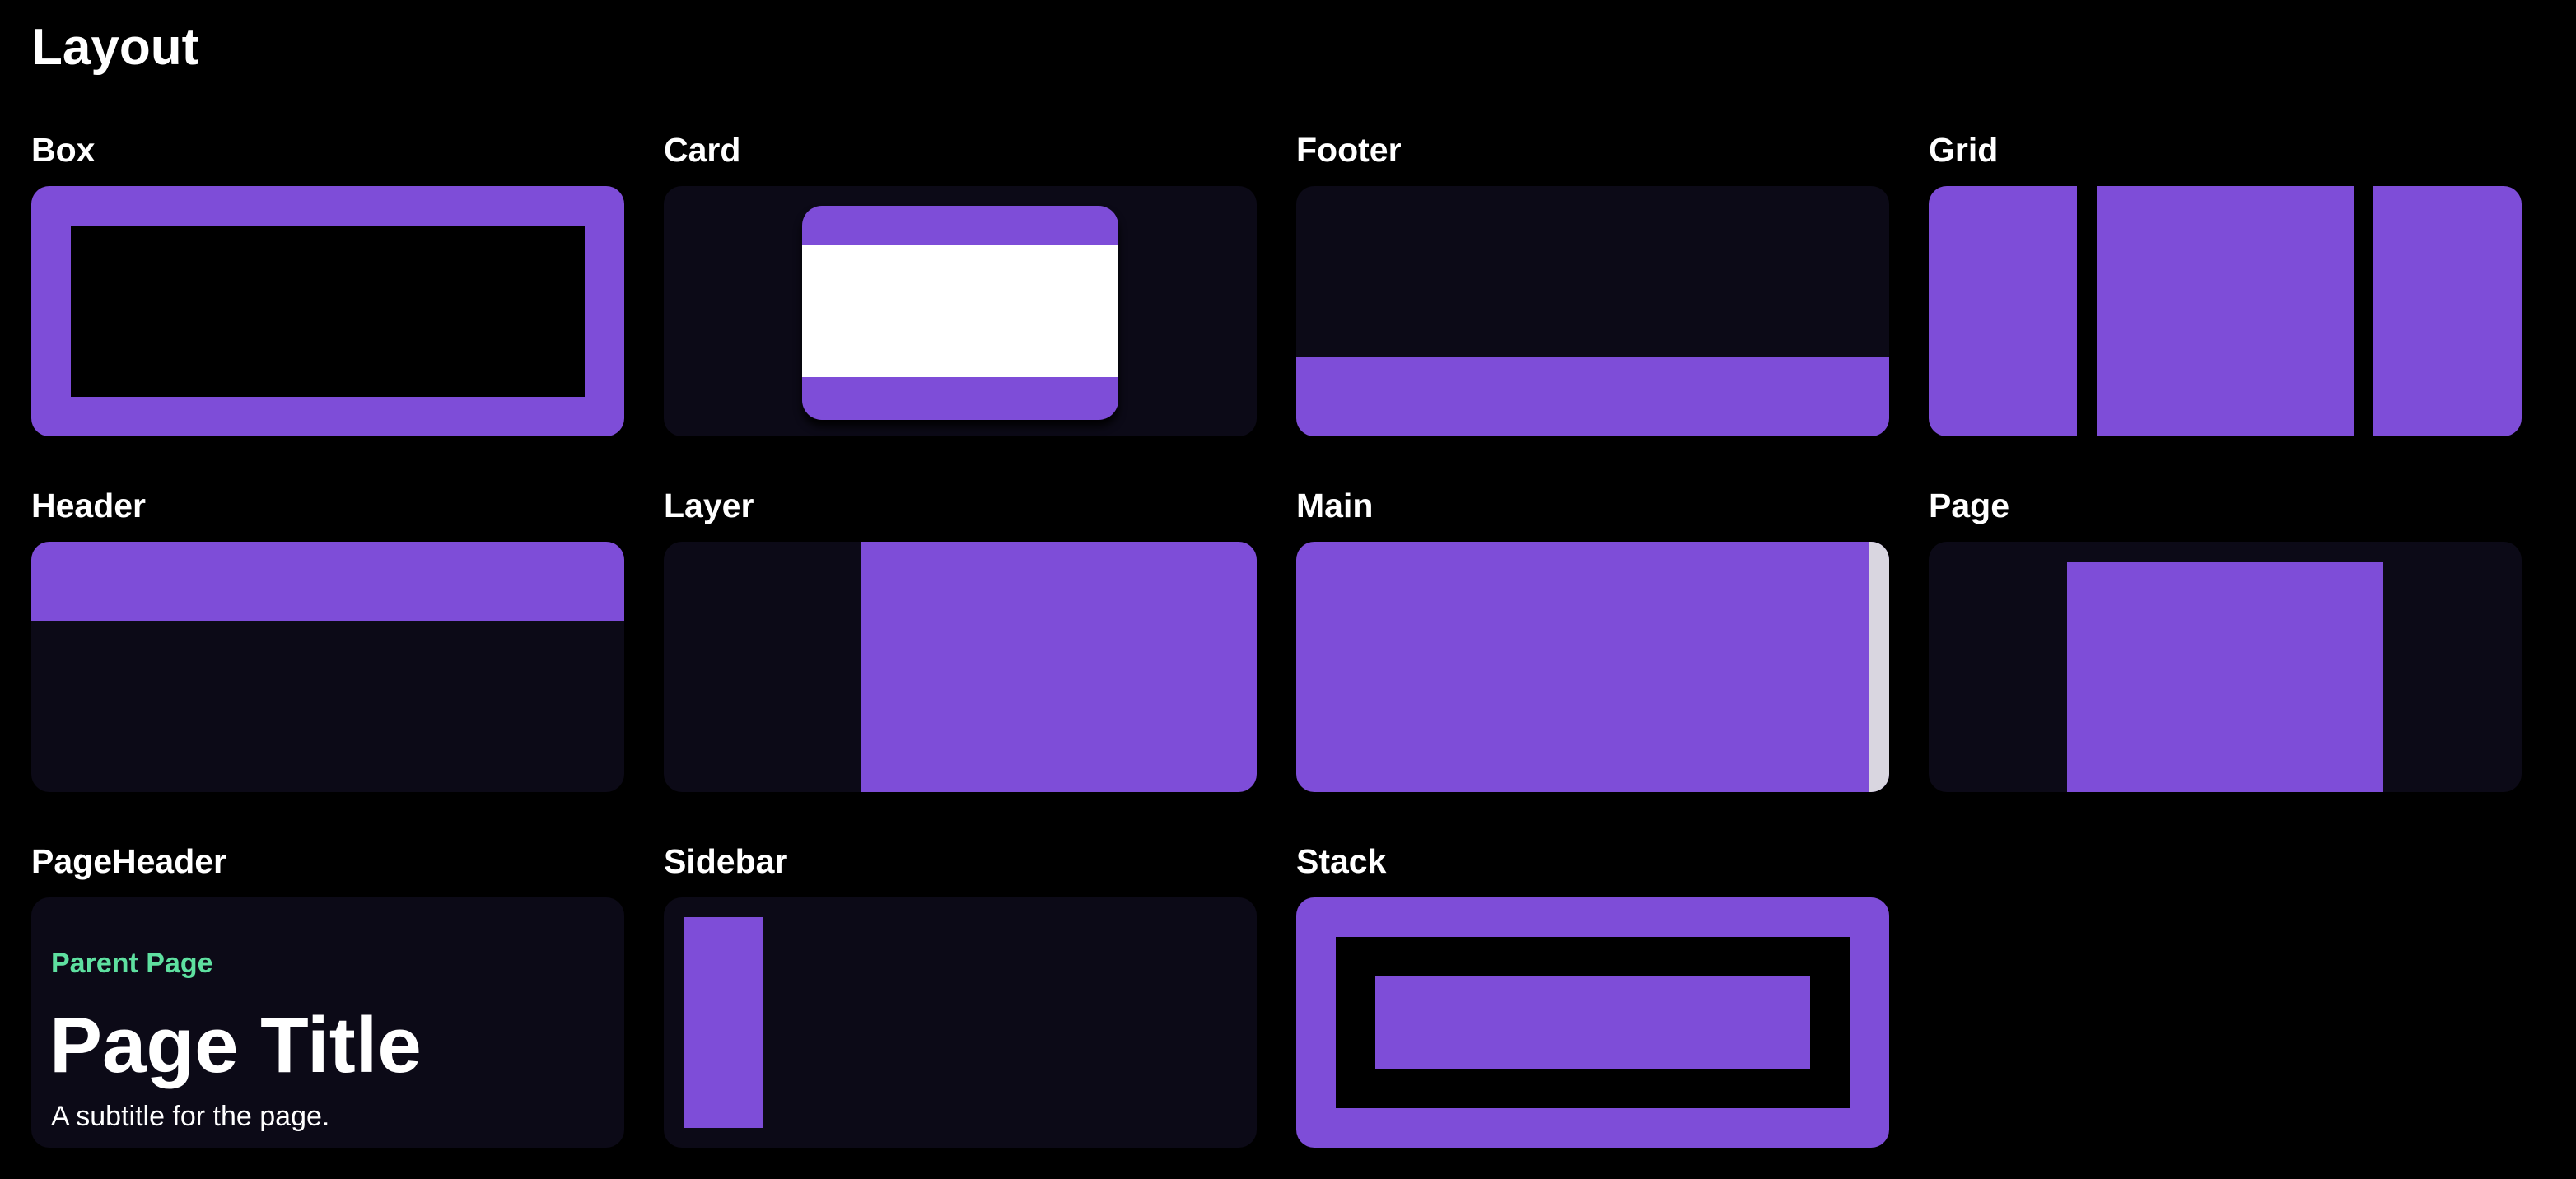 Image resolution: width=2576 pixels, height=1179 pixels. Describe the element at coordinates (960, 1022) in the screenshot. I see `sidebar-preview` at that location.